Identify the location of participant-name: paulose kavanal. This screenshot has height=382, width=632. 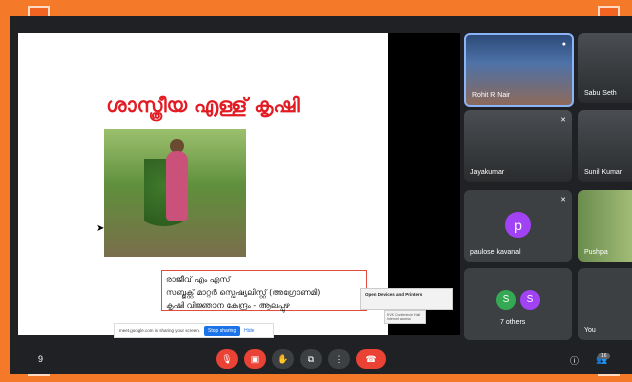
(495, 252).